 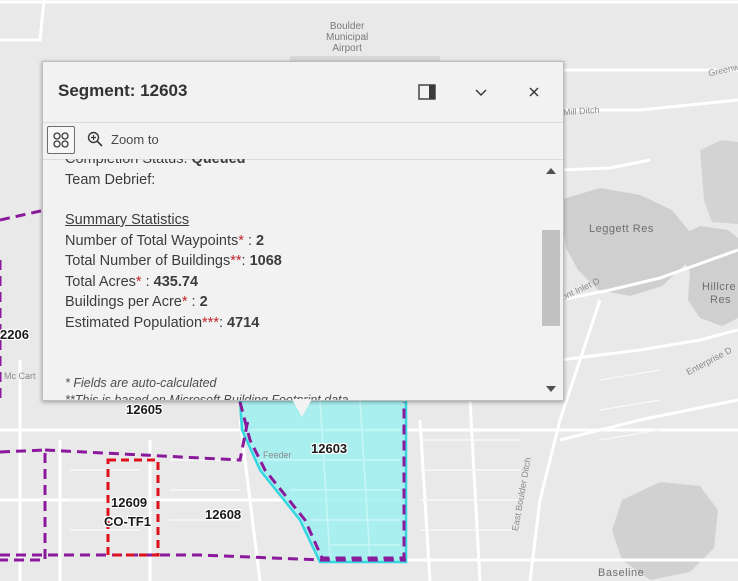 What do you see at coordinates (173, 261) in the screenshot?
I see `stat-row-buildings: Total Number of Buildings**: 1068` at bounding box center [173, 261].